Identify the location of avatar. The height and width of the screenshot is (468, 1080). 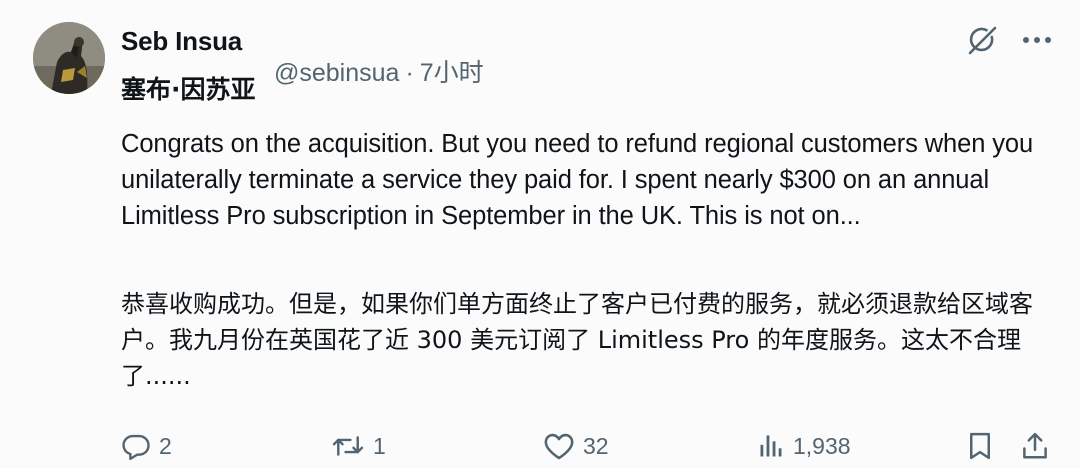
(69, 58).